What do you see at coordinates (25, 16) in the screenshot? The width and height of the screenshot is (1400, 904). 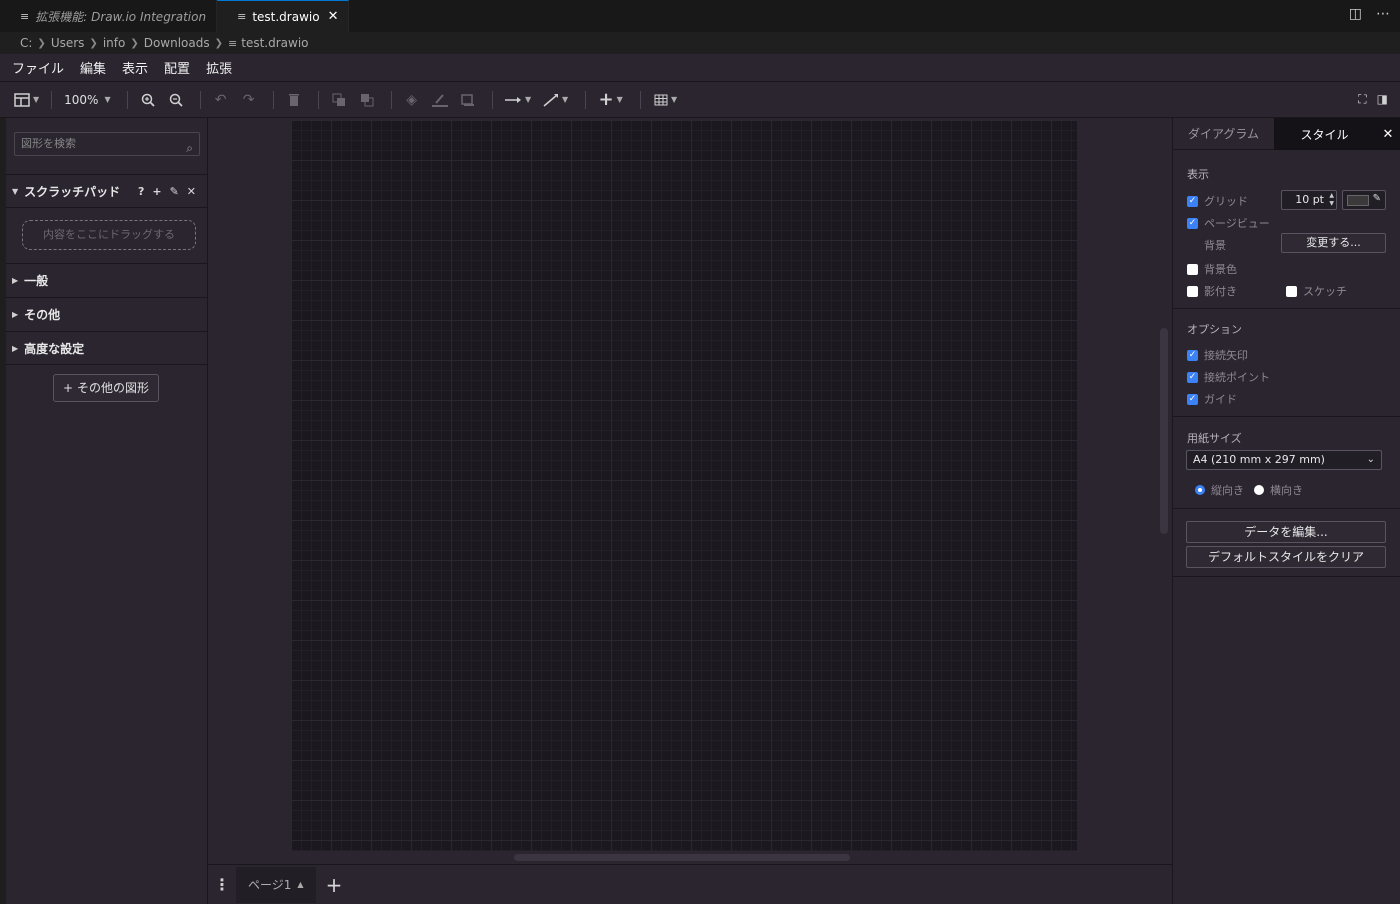 I see `file-icon: ≡` at bounding box center [25, 16].